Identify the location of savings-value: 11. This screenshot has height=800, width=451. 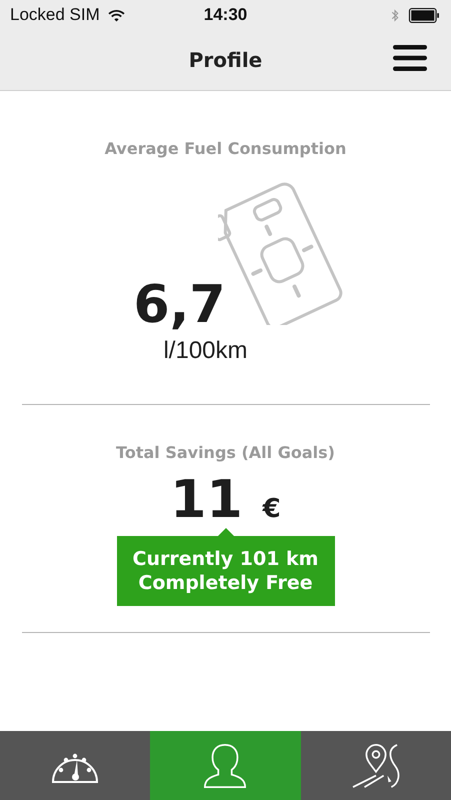
(206, 500).